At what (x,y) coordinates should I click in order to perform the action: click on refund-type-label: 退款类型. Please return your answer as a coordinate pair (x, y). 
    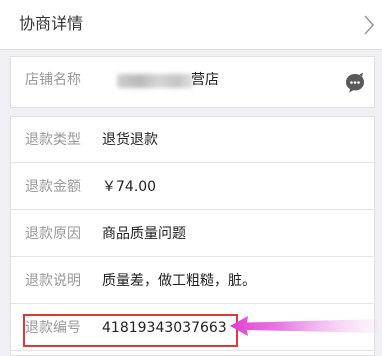
    Looking at the image, I should click on (53, 140).